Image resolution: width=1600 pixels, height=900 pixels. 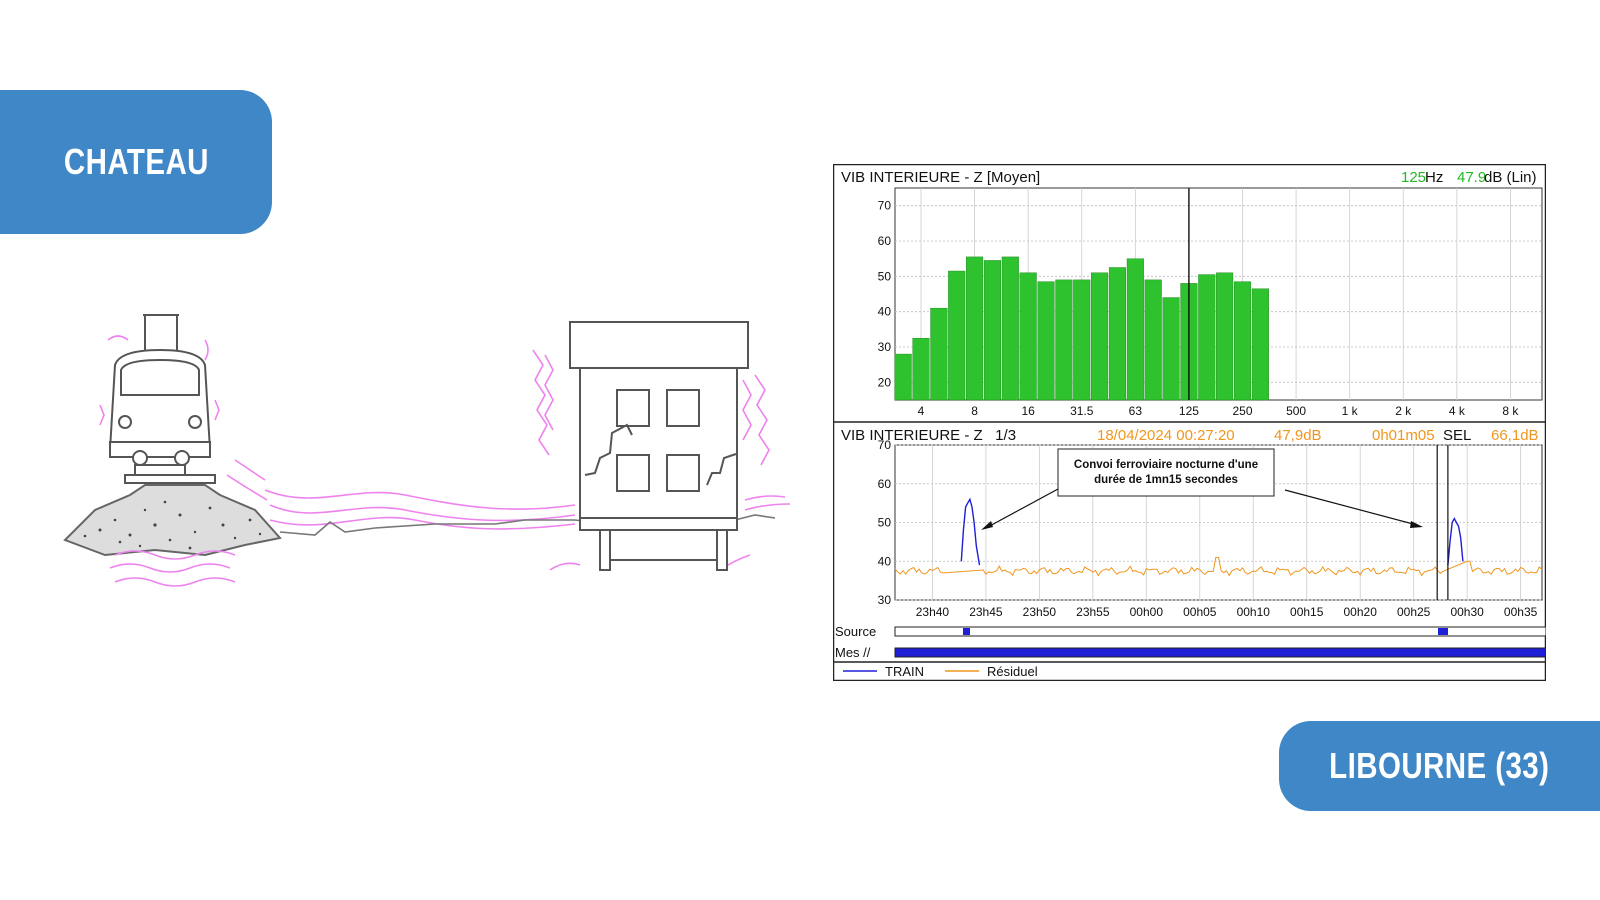 I want to click on timeseries-x-tick: 00h20, so click(x=1361, y=612).